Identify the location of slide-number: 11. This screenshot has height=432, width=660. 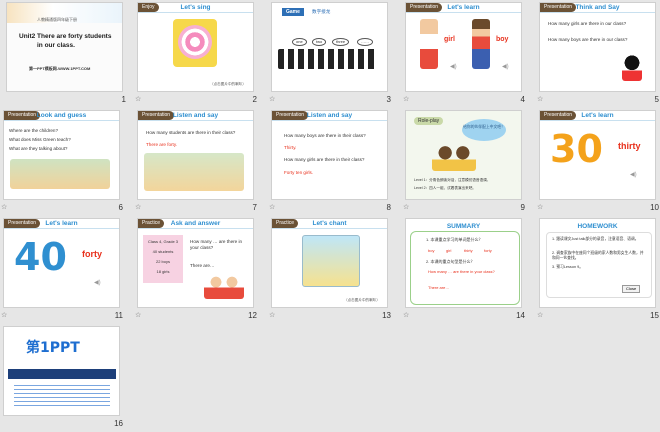
(118, 315).